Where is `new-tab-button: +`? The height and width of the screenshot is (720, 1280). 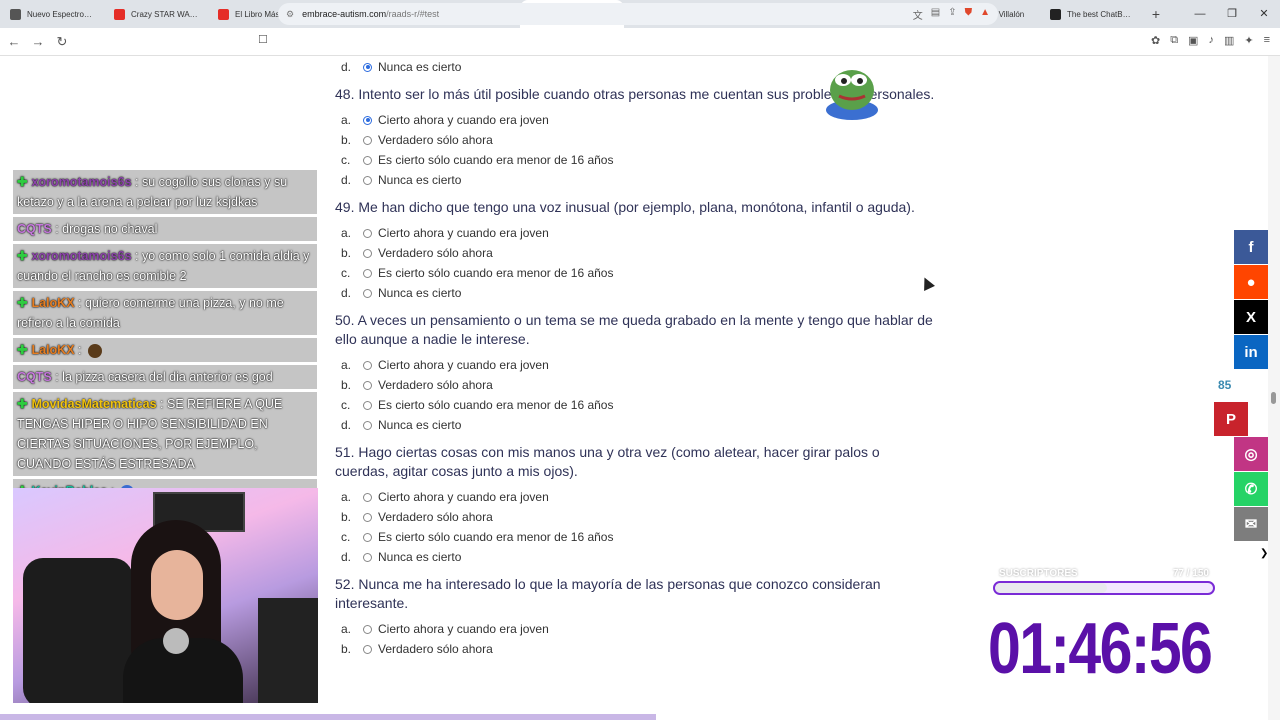
new-tab-button: + is located at coordinates (1156, 14).